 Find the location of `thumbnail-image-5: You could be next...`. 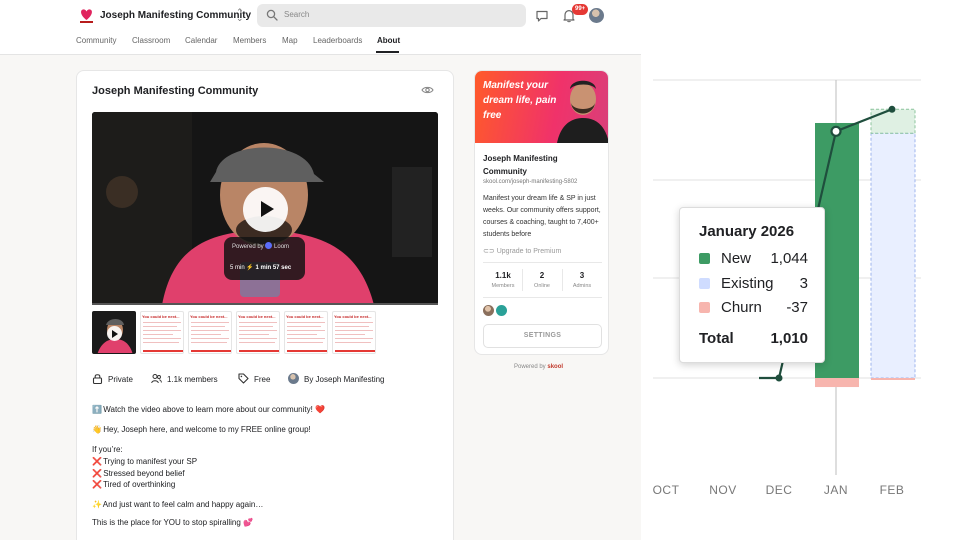

thumbnail-image-5: You could be next... is located at coordinates (354, 332).